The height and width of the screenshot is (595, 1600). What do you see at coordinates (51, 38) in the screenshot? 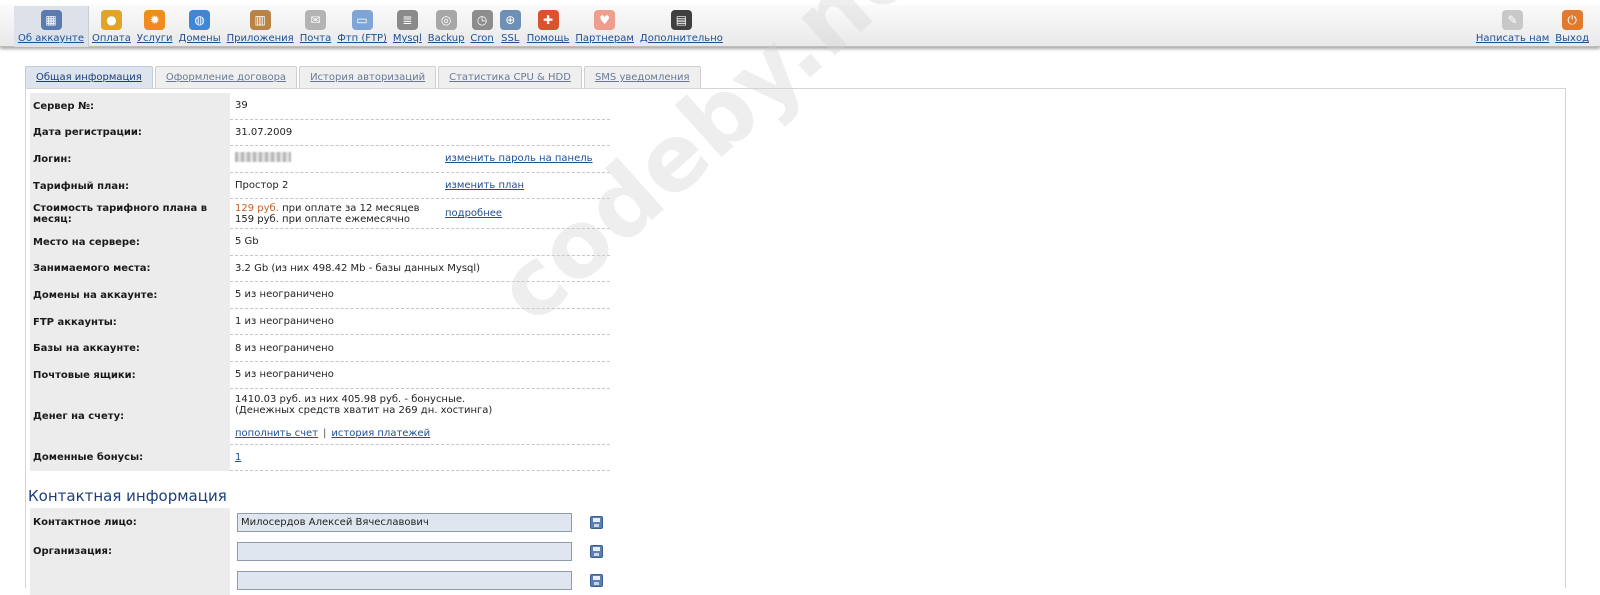
I see `toolbar-item-label: Об аккаунте` at bounding box center [51, 38].